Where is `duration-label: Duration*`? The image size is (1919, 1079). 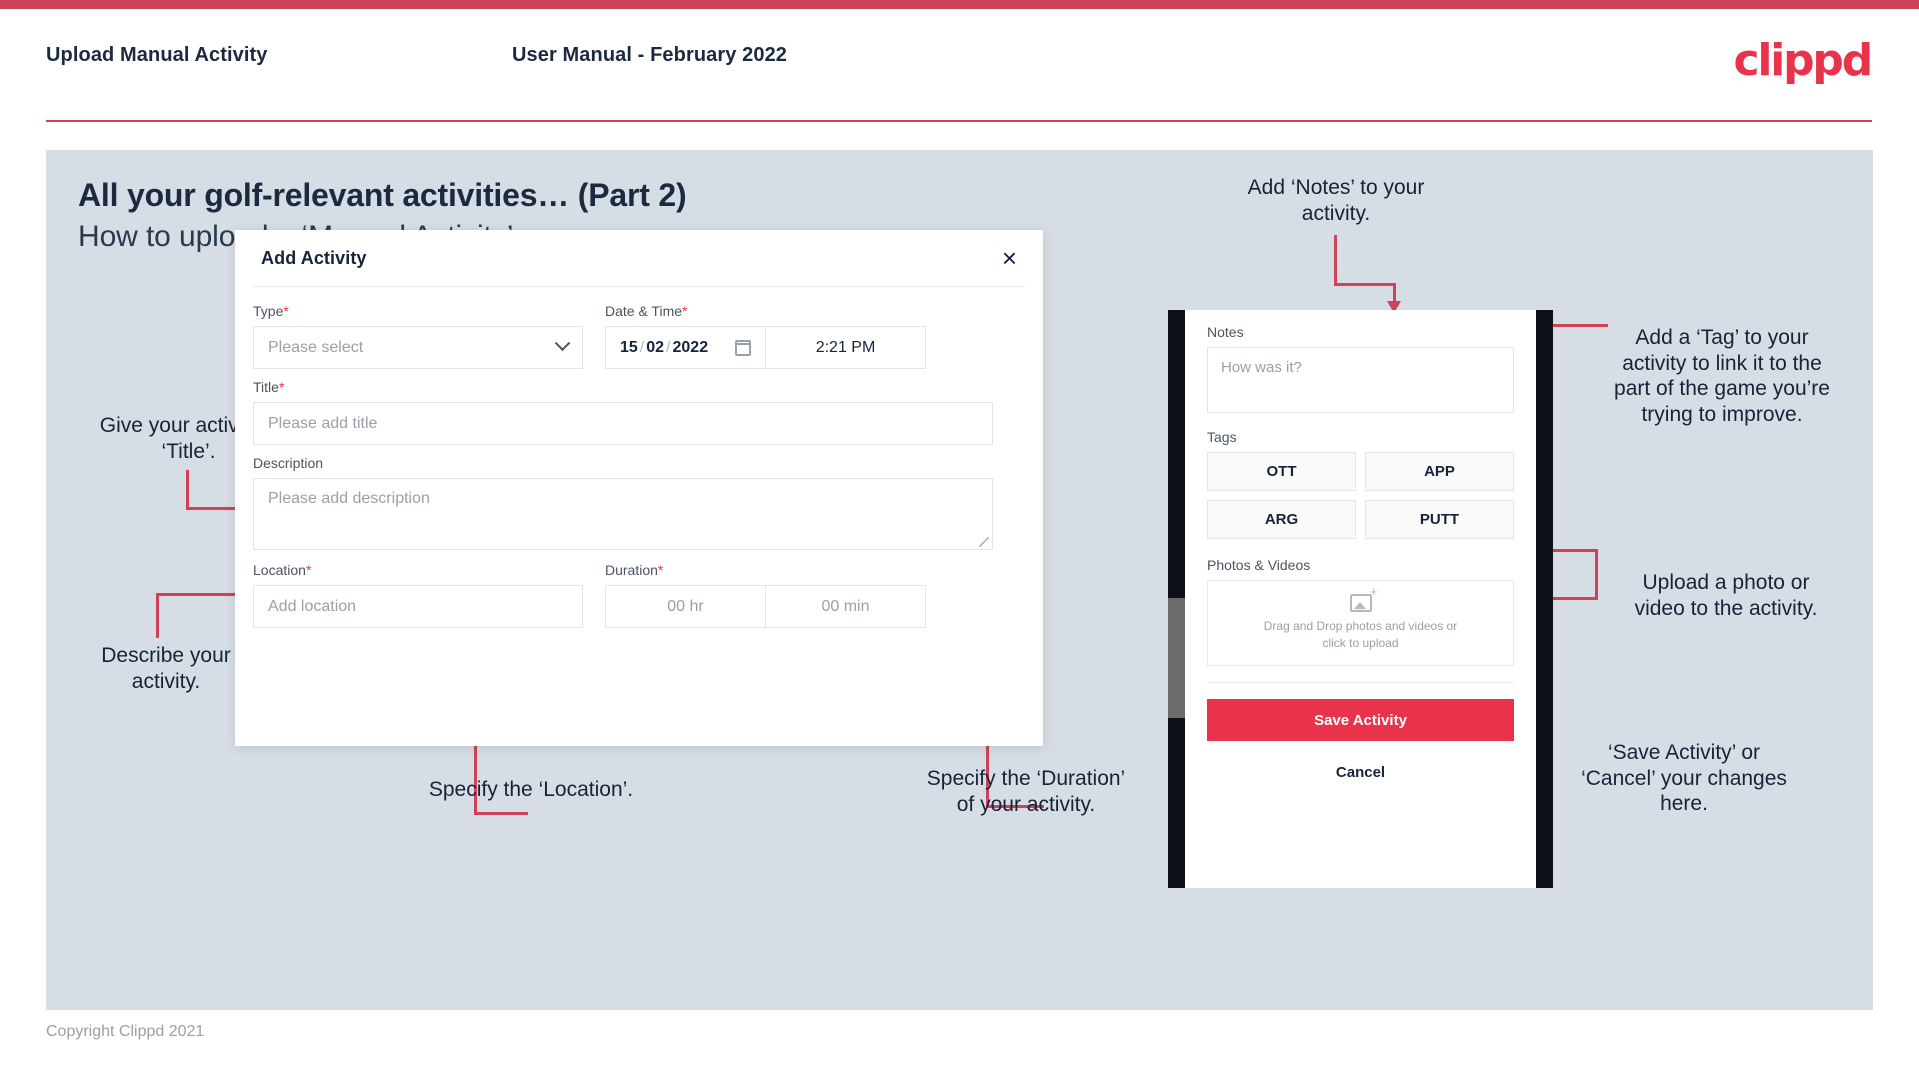
duration-label: Duration* is located at coordinates (765, 570).